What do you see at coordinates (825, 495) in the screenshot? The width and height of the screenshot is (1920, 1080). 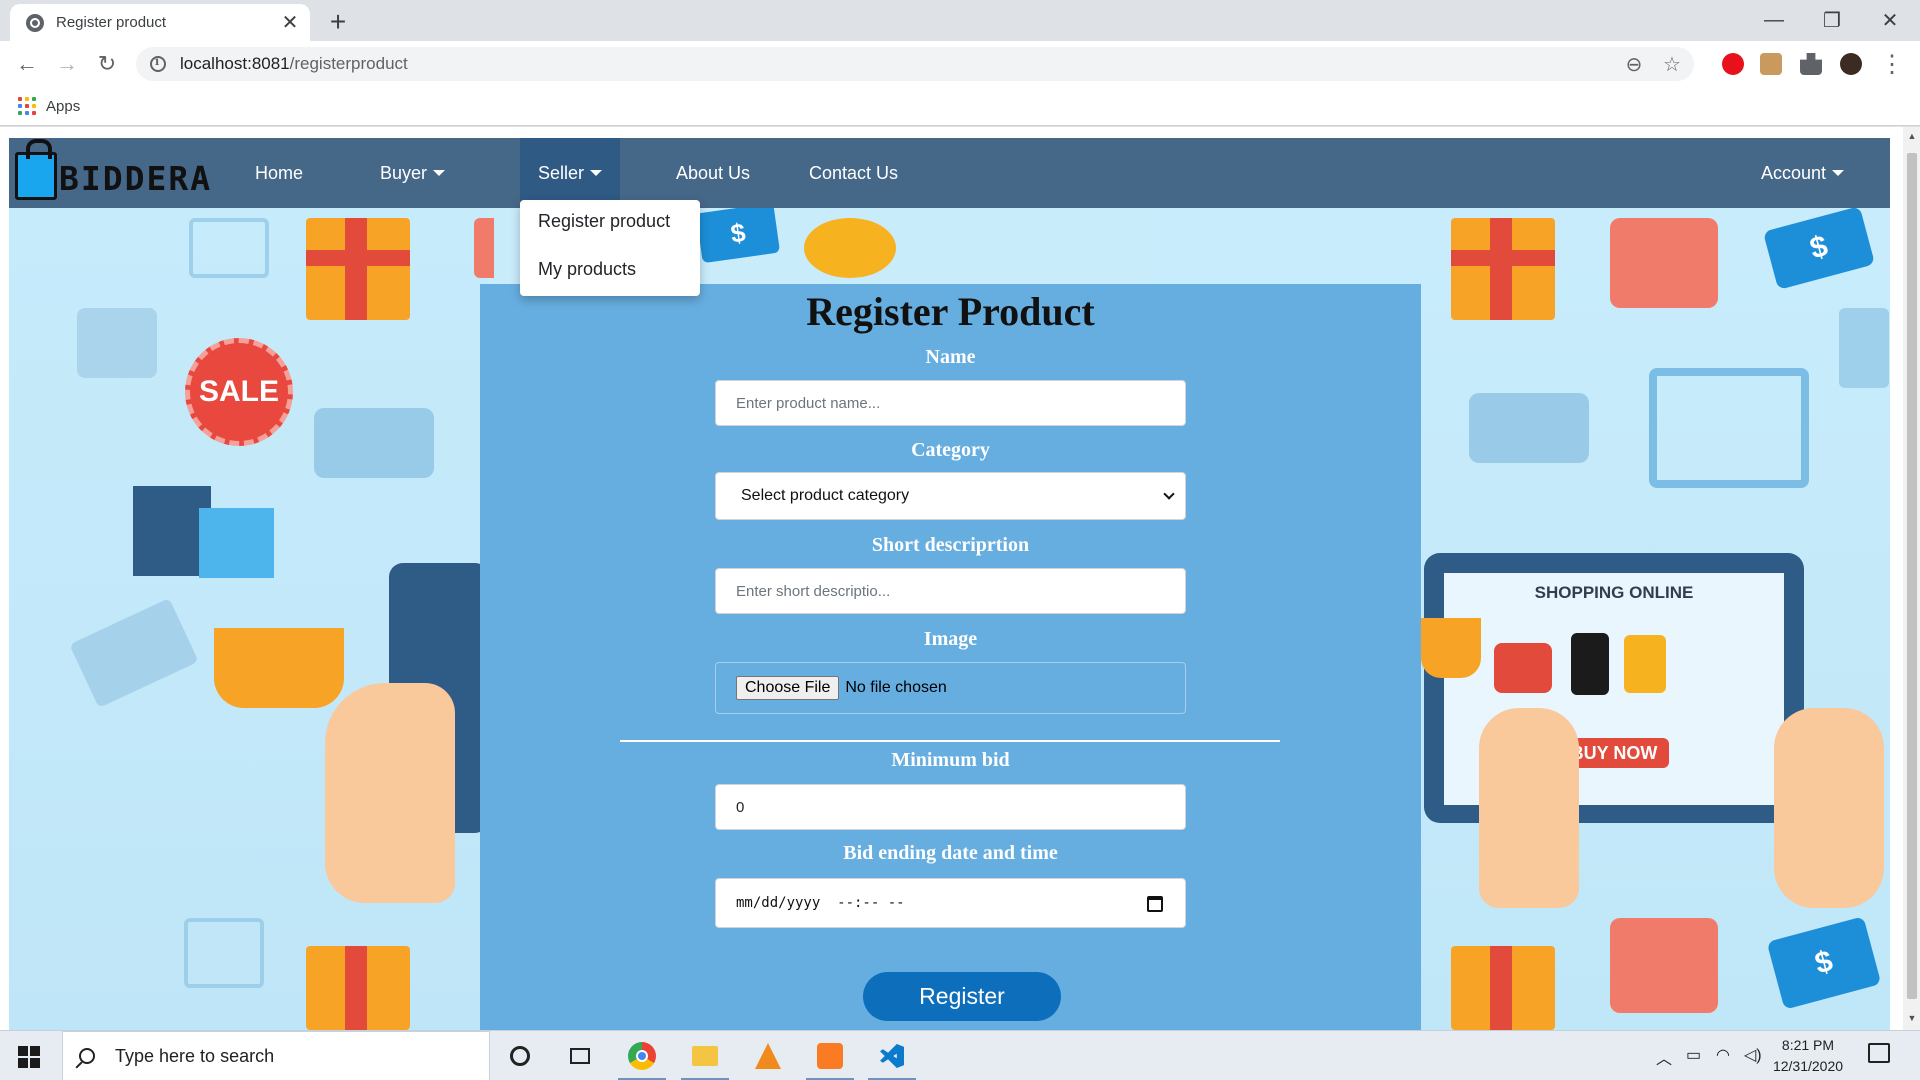 I see `category-selected-value: Select product category` at bounding box center [825, 495].